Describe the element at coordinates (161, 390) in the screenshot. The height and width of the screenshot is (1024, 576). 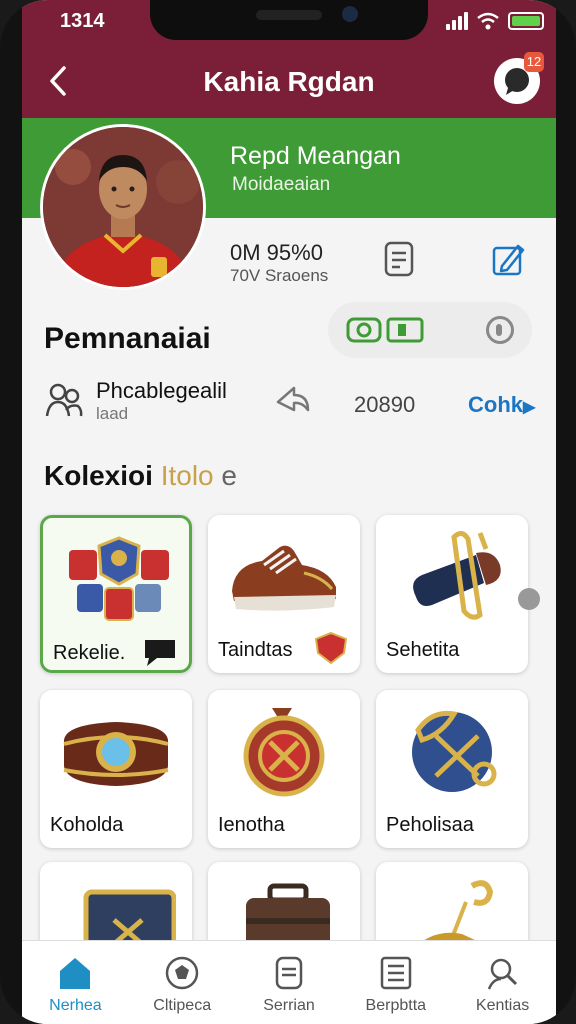
I see `item-title: Phcablegealil` at that location.